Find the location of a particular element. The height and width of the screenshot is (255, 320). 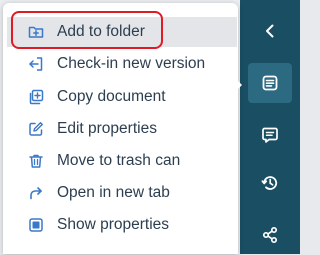

collapse-chevron-icon is located at coordinates (270, 31).